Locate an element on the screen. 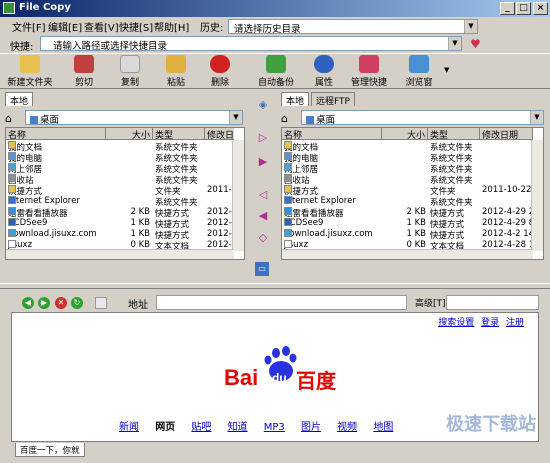  tab-remote-ftp: 远程FTP is located at coordinates (333, 99).